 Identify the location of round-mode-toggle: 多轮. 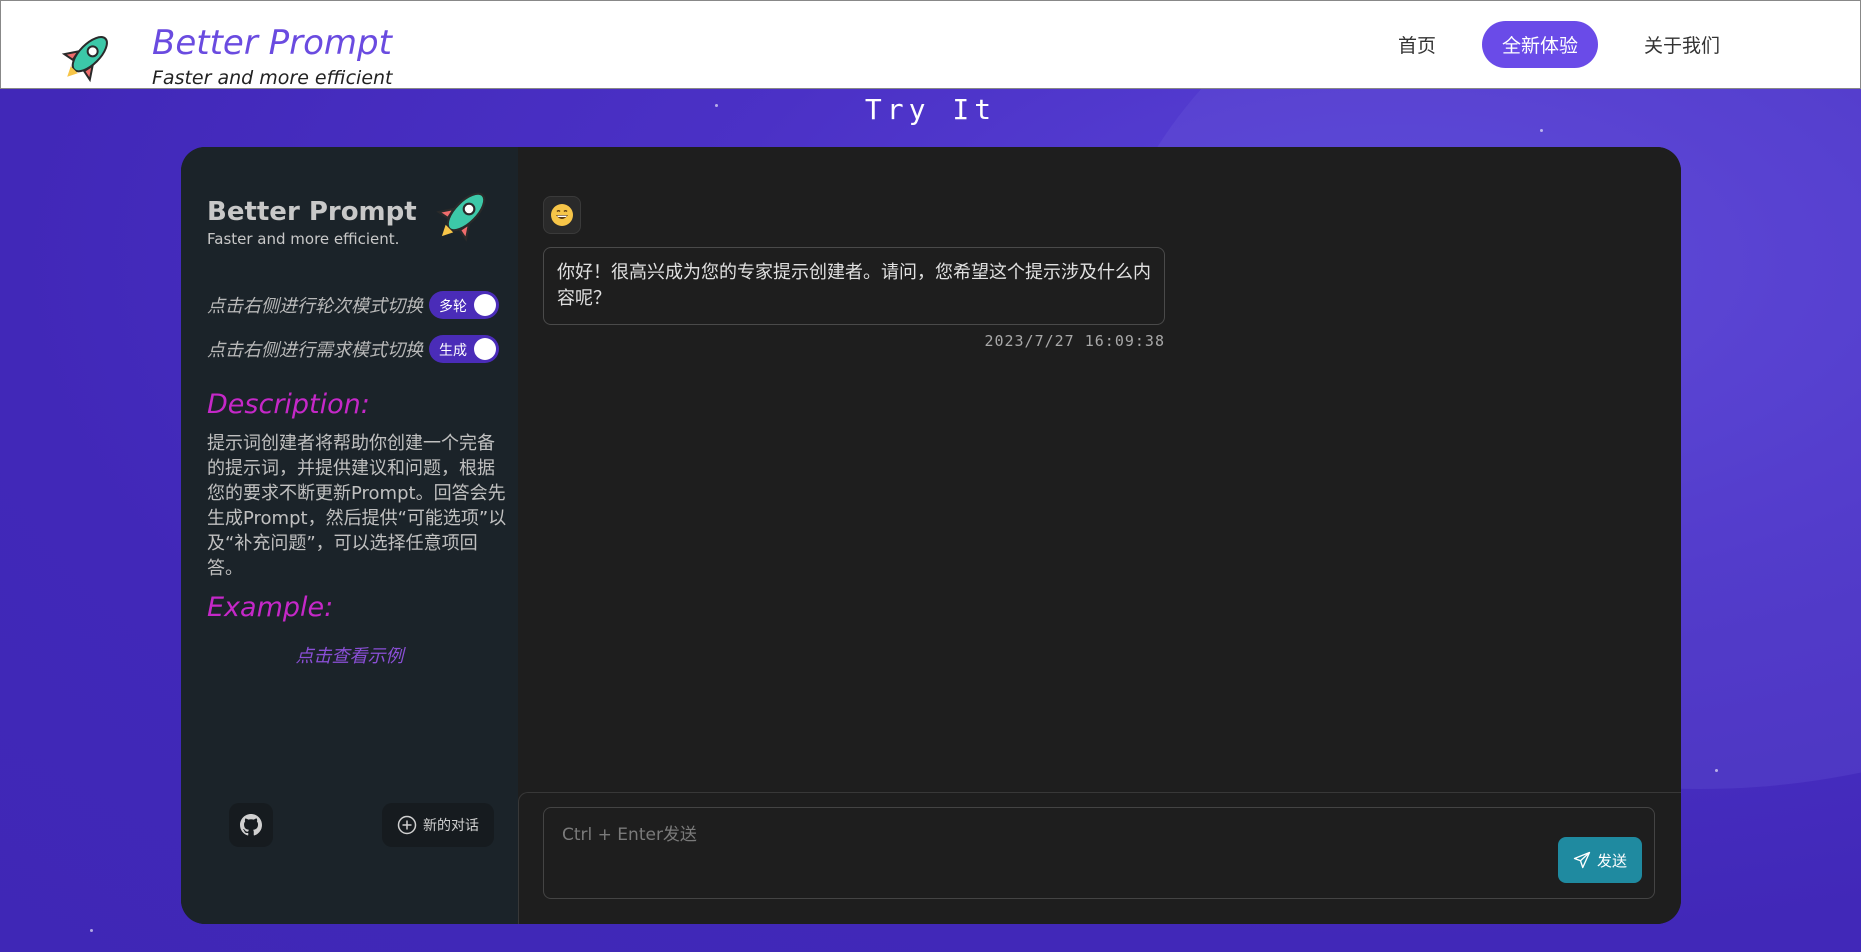
(464, 305).